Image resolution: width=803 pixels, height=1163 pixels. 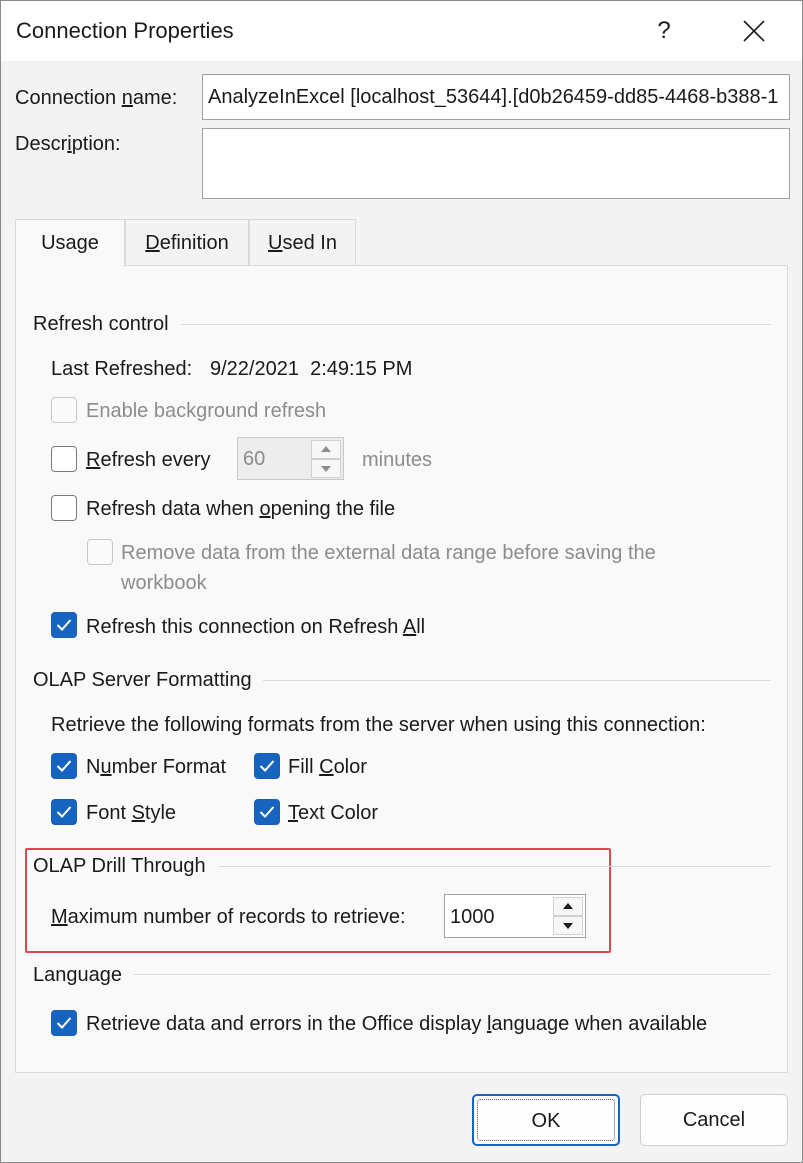 I want to click on connection-name-label: Connection name:, so click(x=96, y=98).